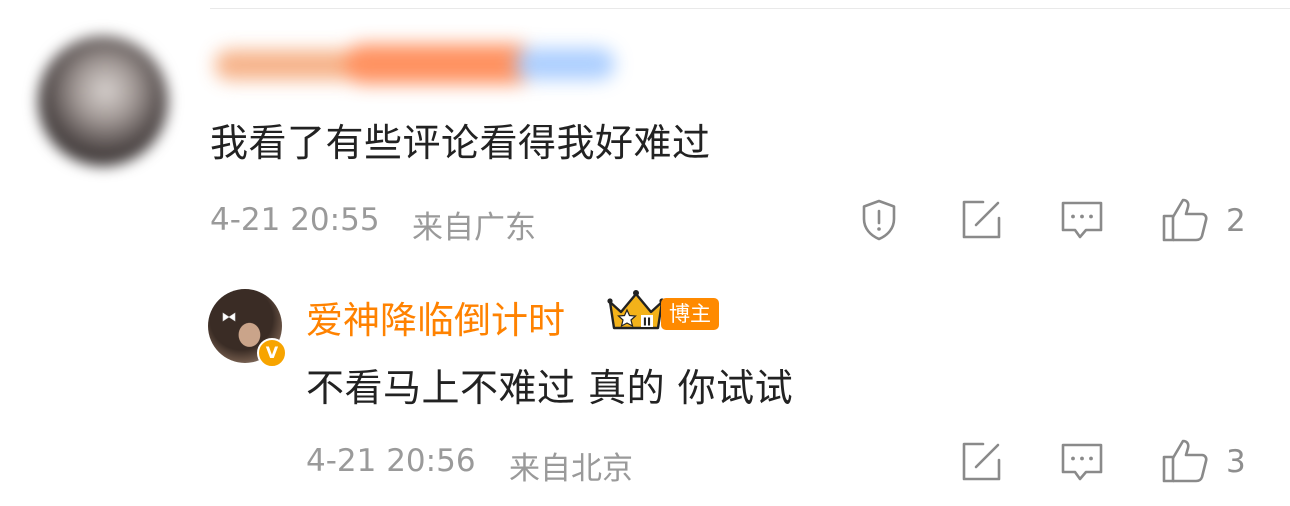  What do you see at coordinates (391, 461) in the screenshot?
I see `reply-time: 4-21 20:56` at bounding box center [391, 461].